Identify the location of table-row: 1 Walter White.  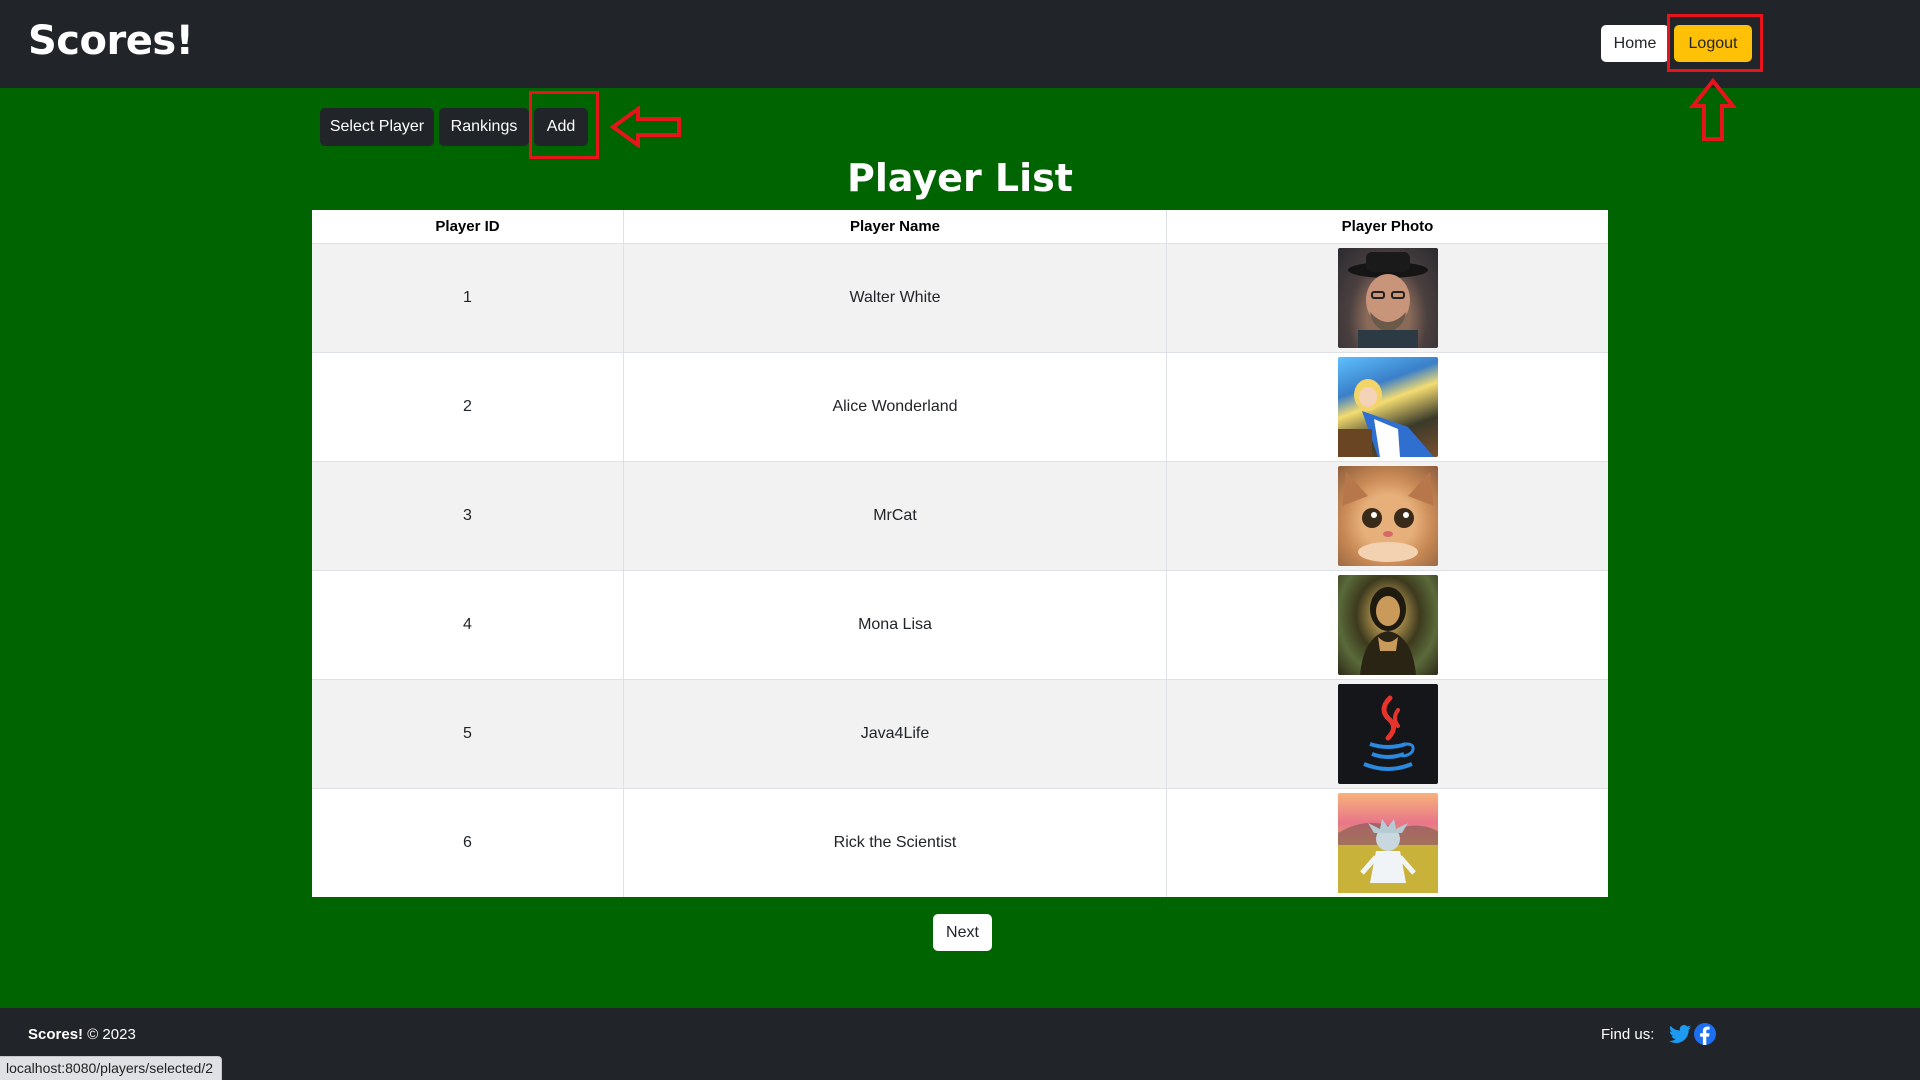
(960, 297).